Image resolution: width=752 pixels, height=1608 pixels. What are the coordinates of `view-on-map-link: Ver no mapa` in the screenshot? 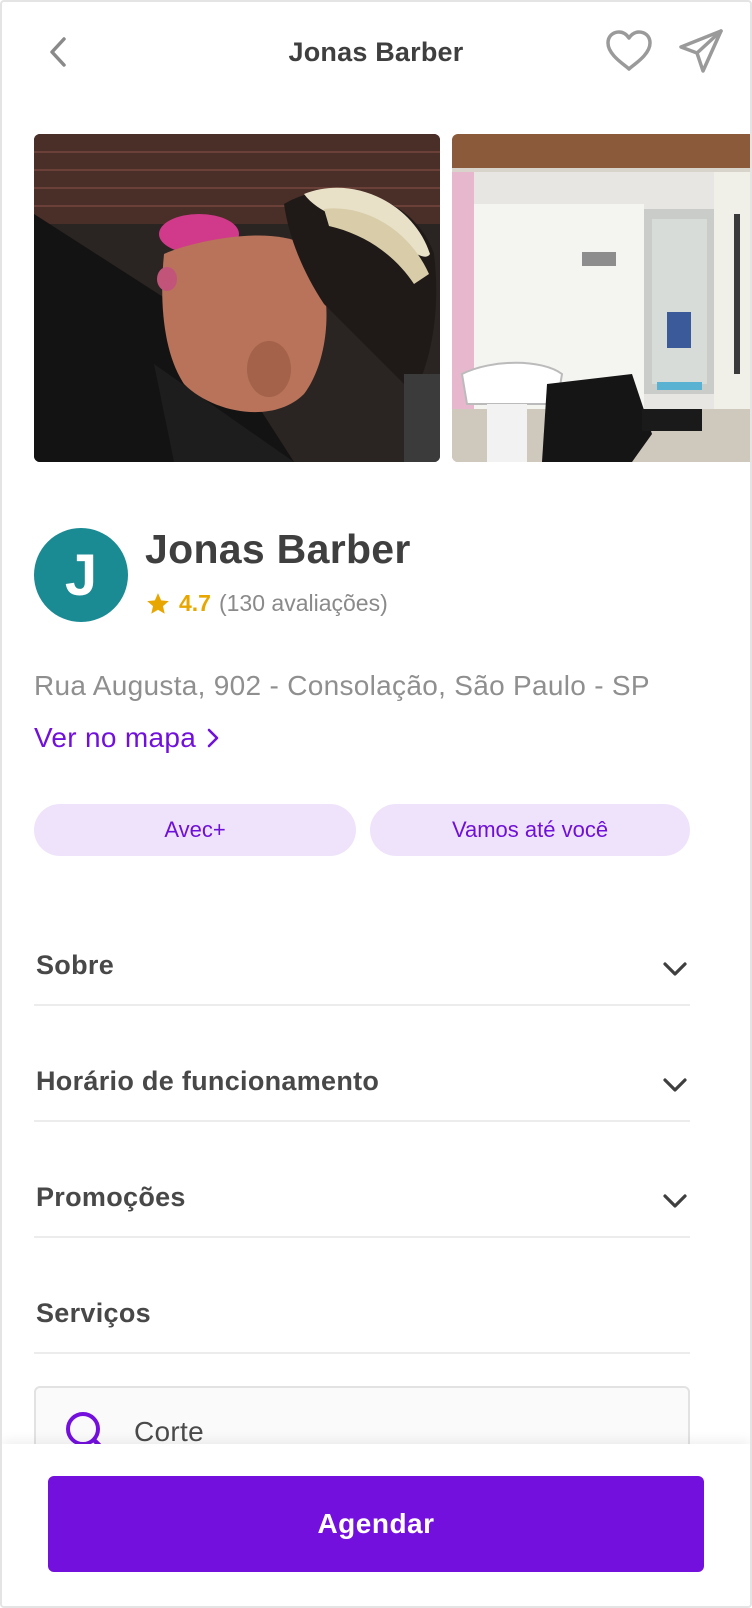 It's located at (127, 738).